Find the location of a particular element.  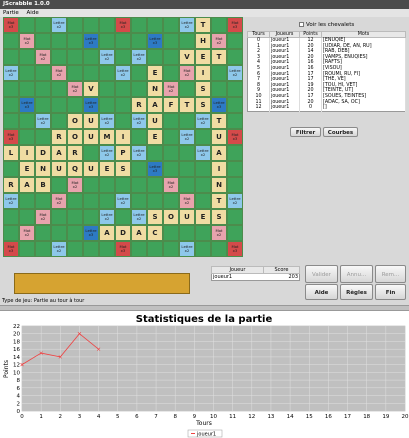

validate-button: Valider is located at coordinates (321, 274).